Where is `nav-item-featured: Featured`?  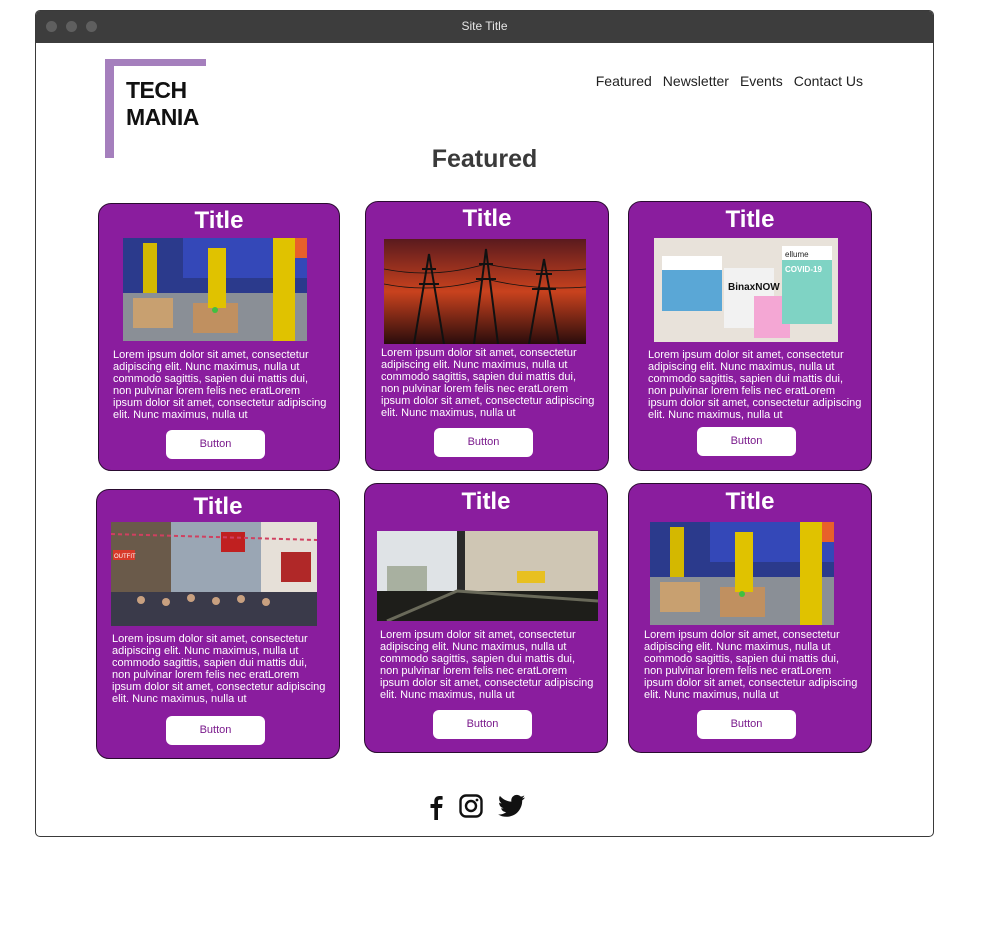 nav-item-featured: Featured is located at coordinates (624, 81).